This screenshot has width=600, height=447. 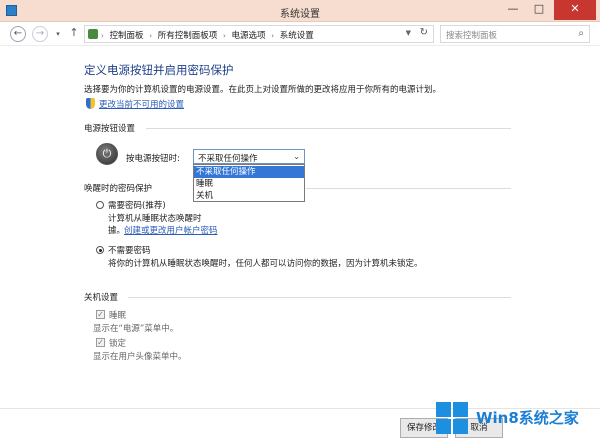 What do you see at coordinates (100, 342) in the screenshot?
I see `lock-checkbox: ✓` at bounding box center [100, 342].